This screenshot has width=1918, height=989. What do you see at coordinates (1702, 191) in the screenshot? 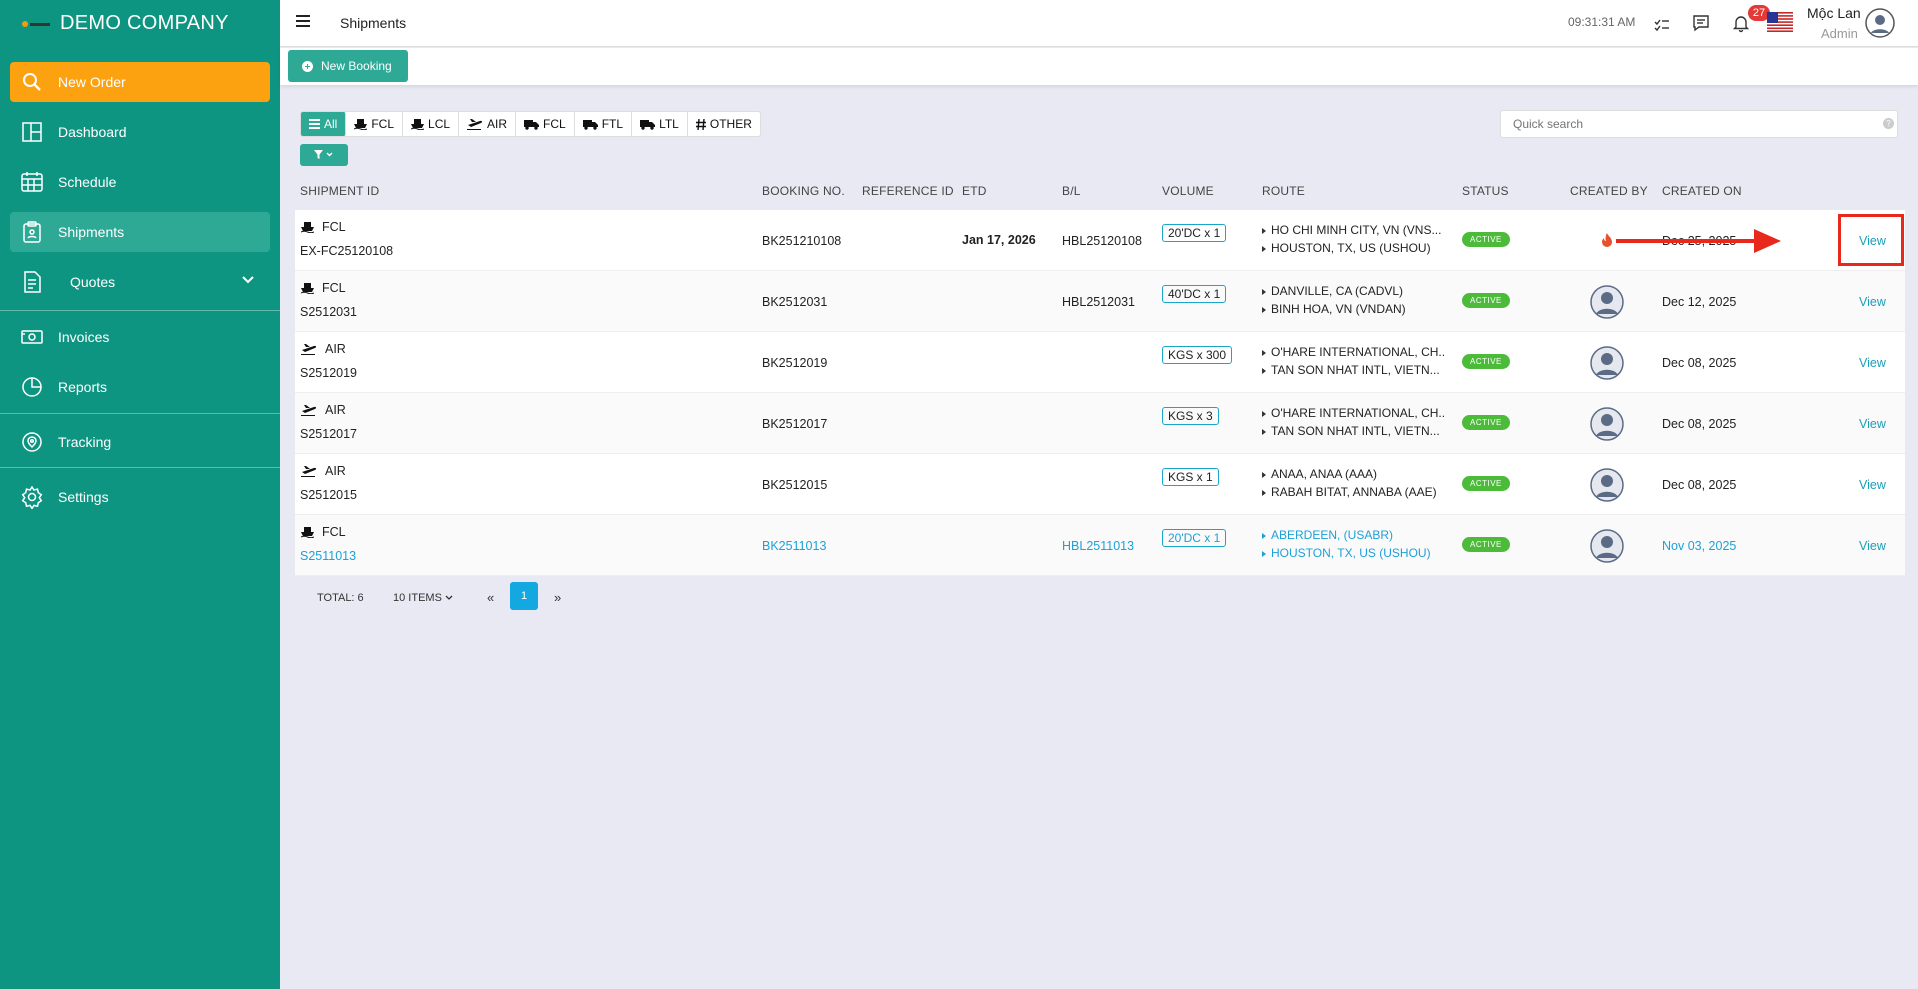
I see `column-header-created-on: CREATED ON` at bounding box center [1702, 191].